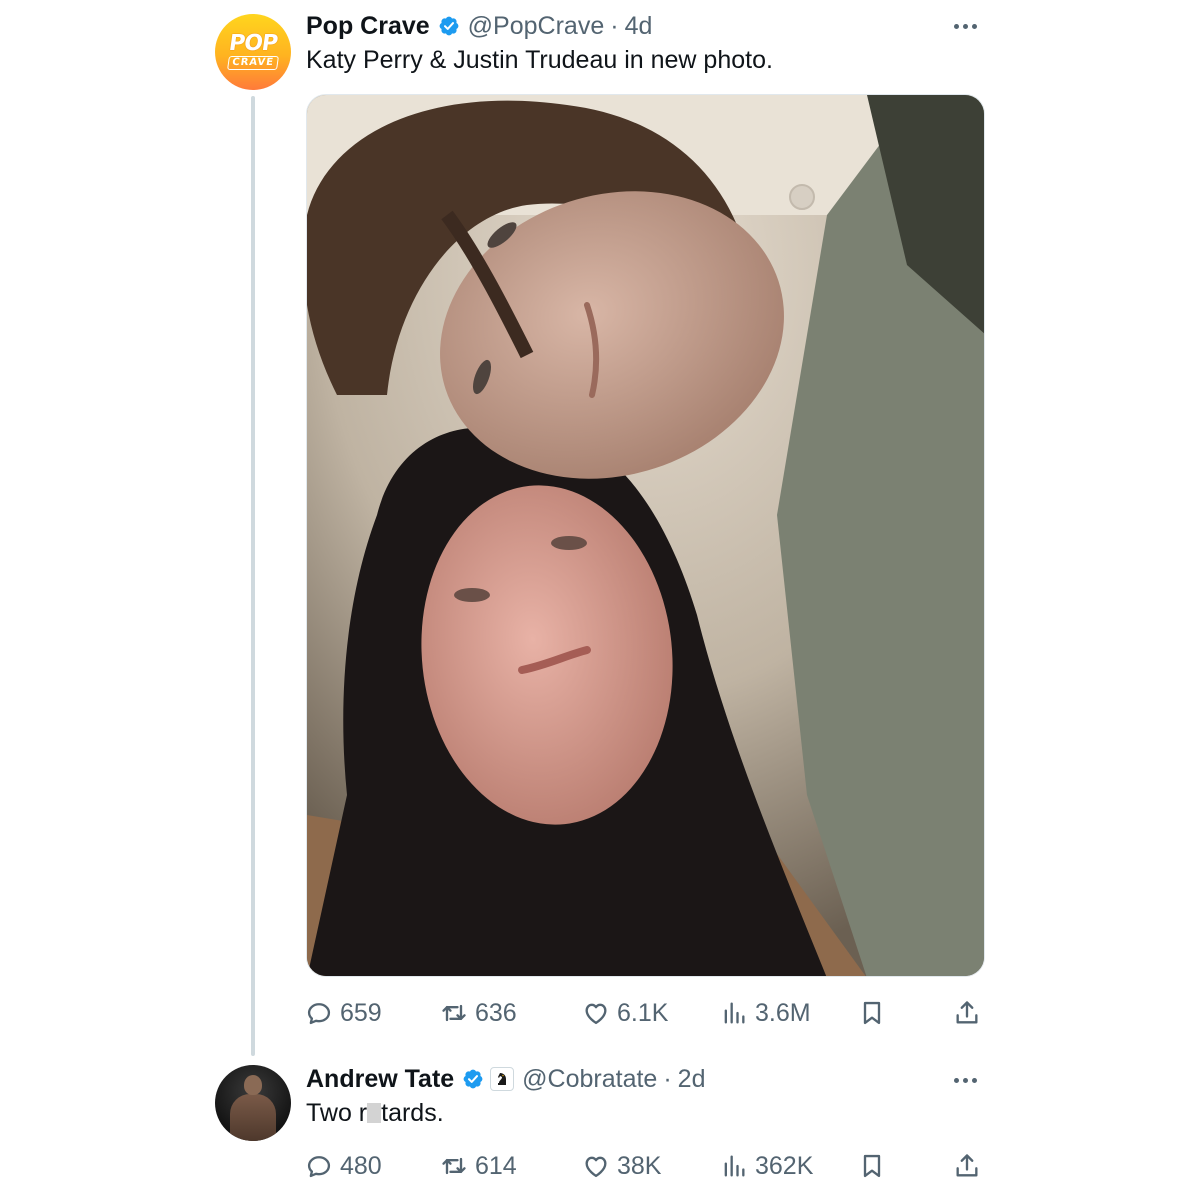 This screenshot has height=1200, width=1200. I want to click on views-button: 362K, so click(766, 1166).